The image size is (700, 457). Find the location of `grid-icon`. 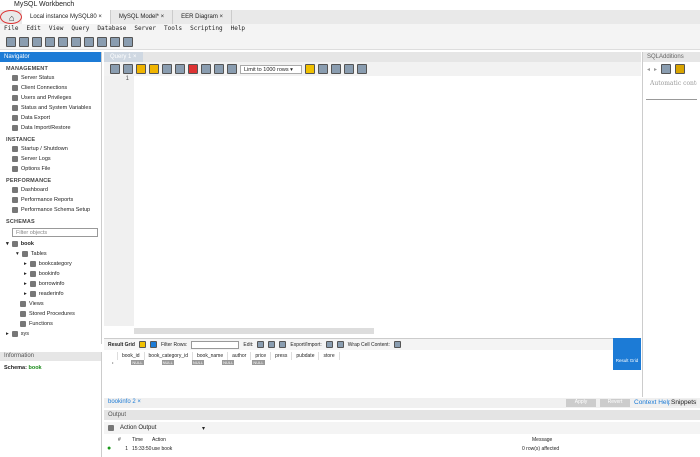

grid-icon is located at coordinates (142, 344).